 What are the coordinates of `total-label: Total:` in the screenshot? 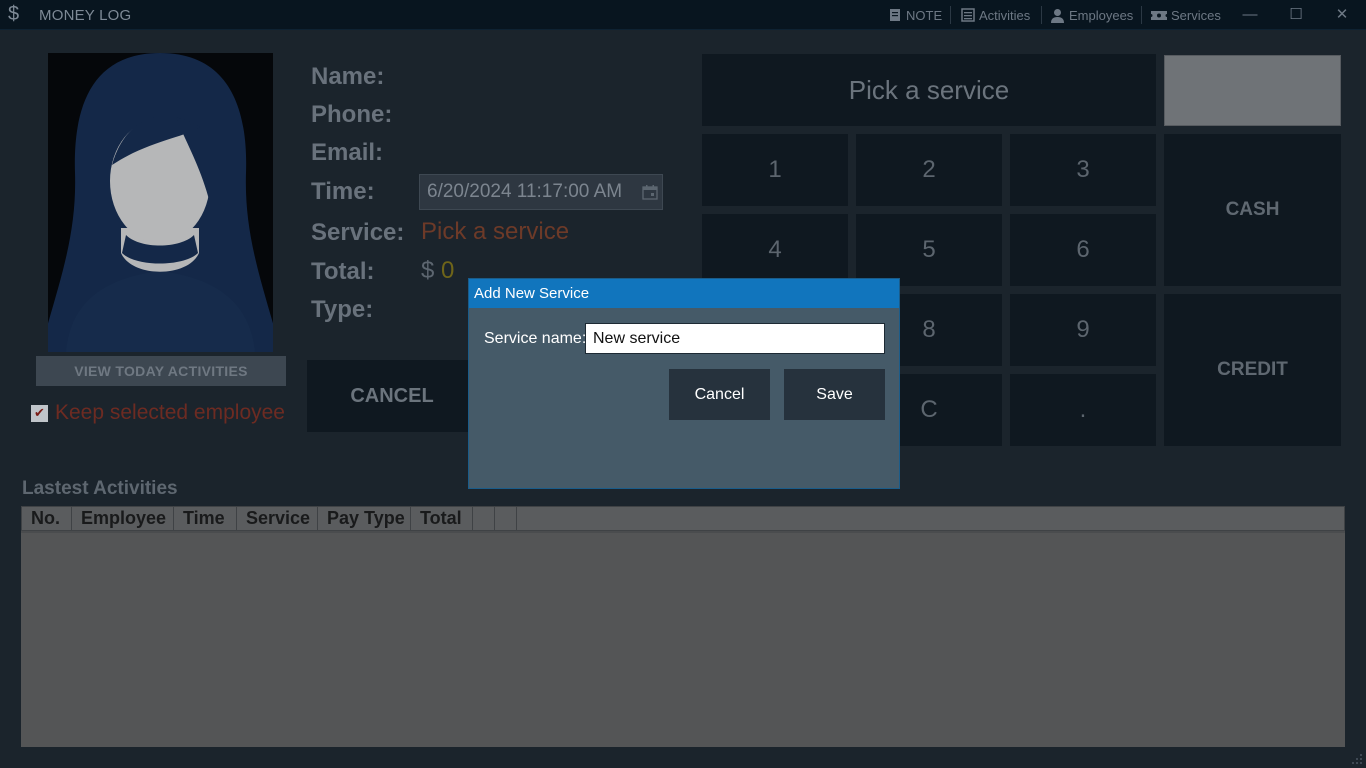 It's located at (343, 271).